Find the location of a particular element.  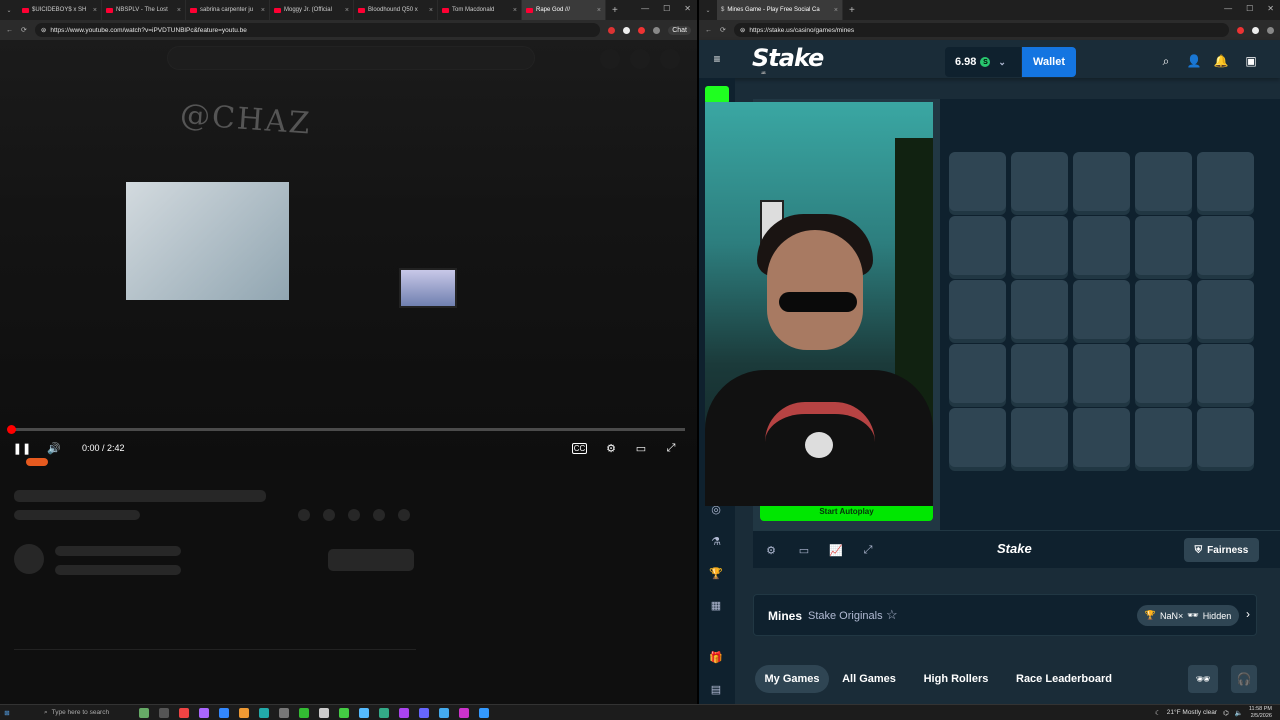

stake-logo: Stake .us is located at coordinates (788, 59).